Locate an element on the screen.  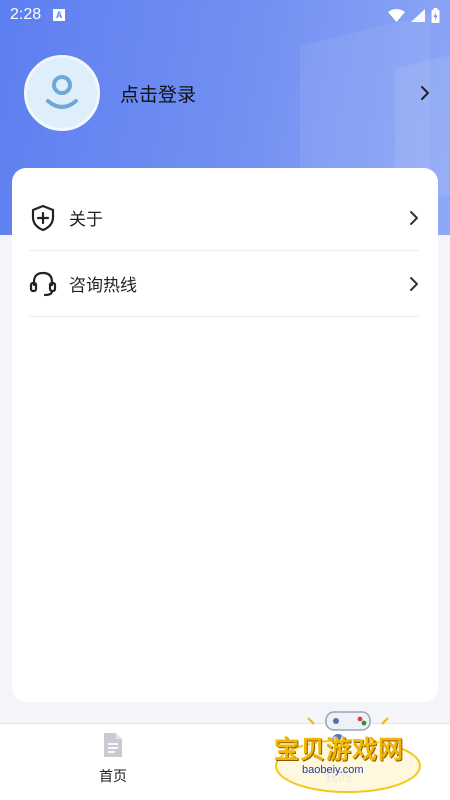
status-icons is located at coordinates (414, 15).